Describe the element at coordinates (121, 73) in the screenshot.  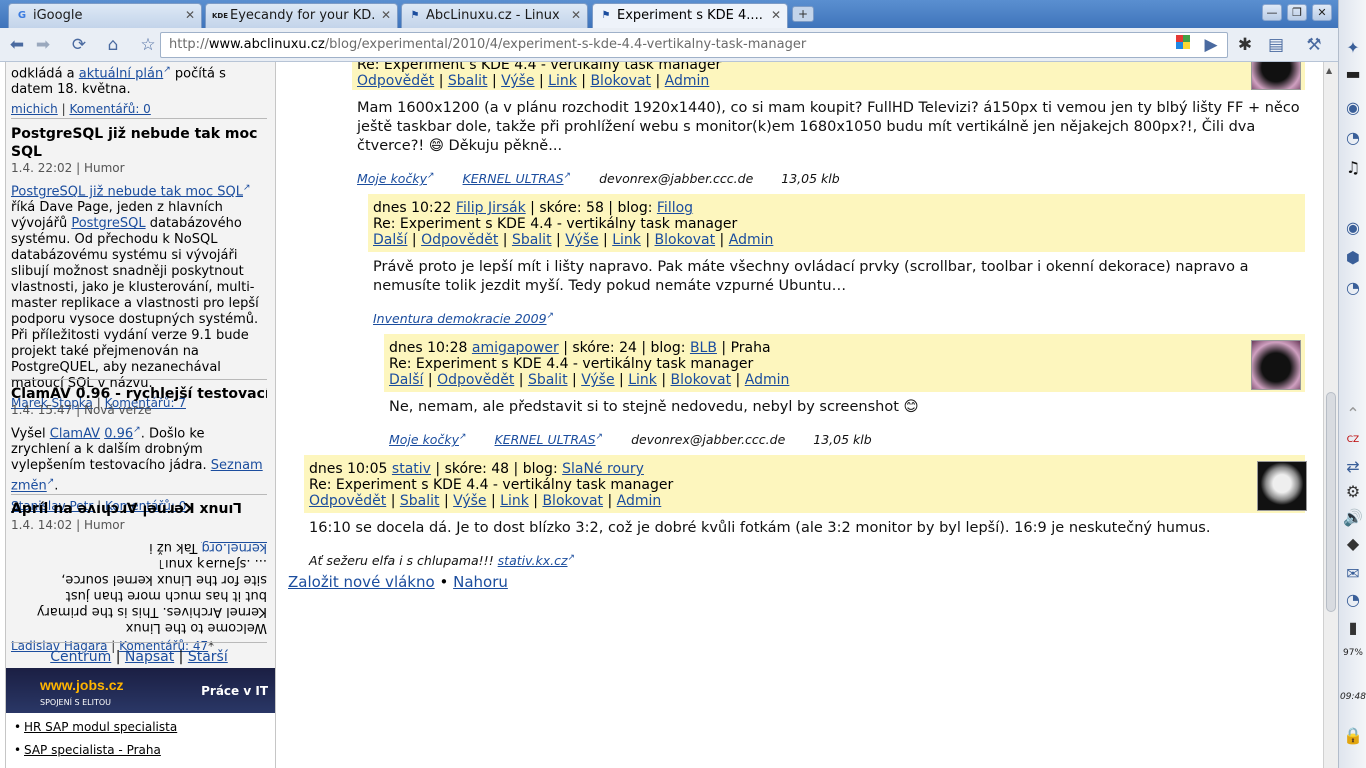
I see `sidebar-link: aktuální plán` at that location.